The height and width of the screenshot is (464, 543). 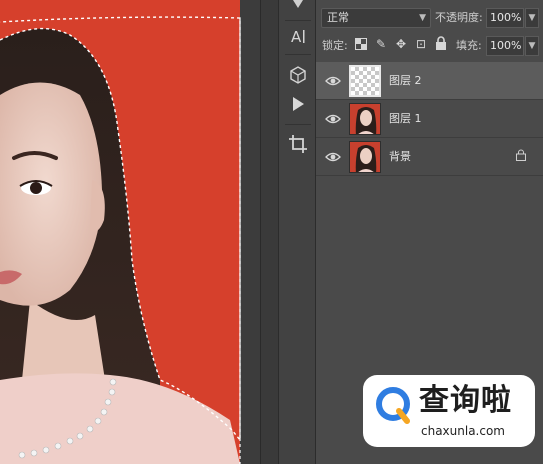 What do you see at coordinates (361, 46) in the screenshot?
I see `lock-transparent-pixels-icon` at bounding box center [361, 46].